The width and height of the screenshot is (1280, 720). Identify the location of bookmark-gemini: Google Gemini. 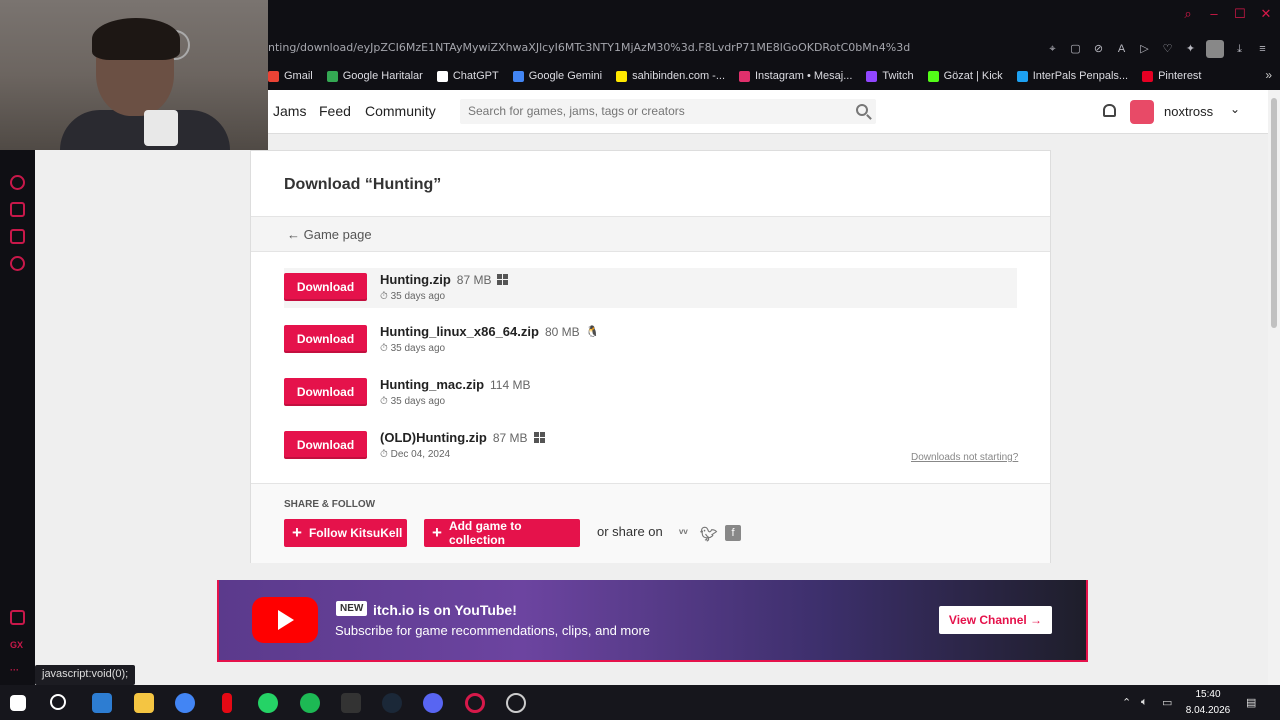
(557, 76).